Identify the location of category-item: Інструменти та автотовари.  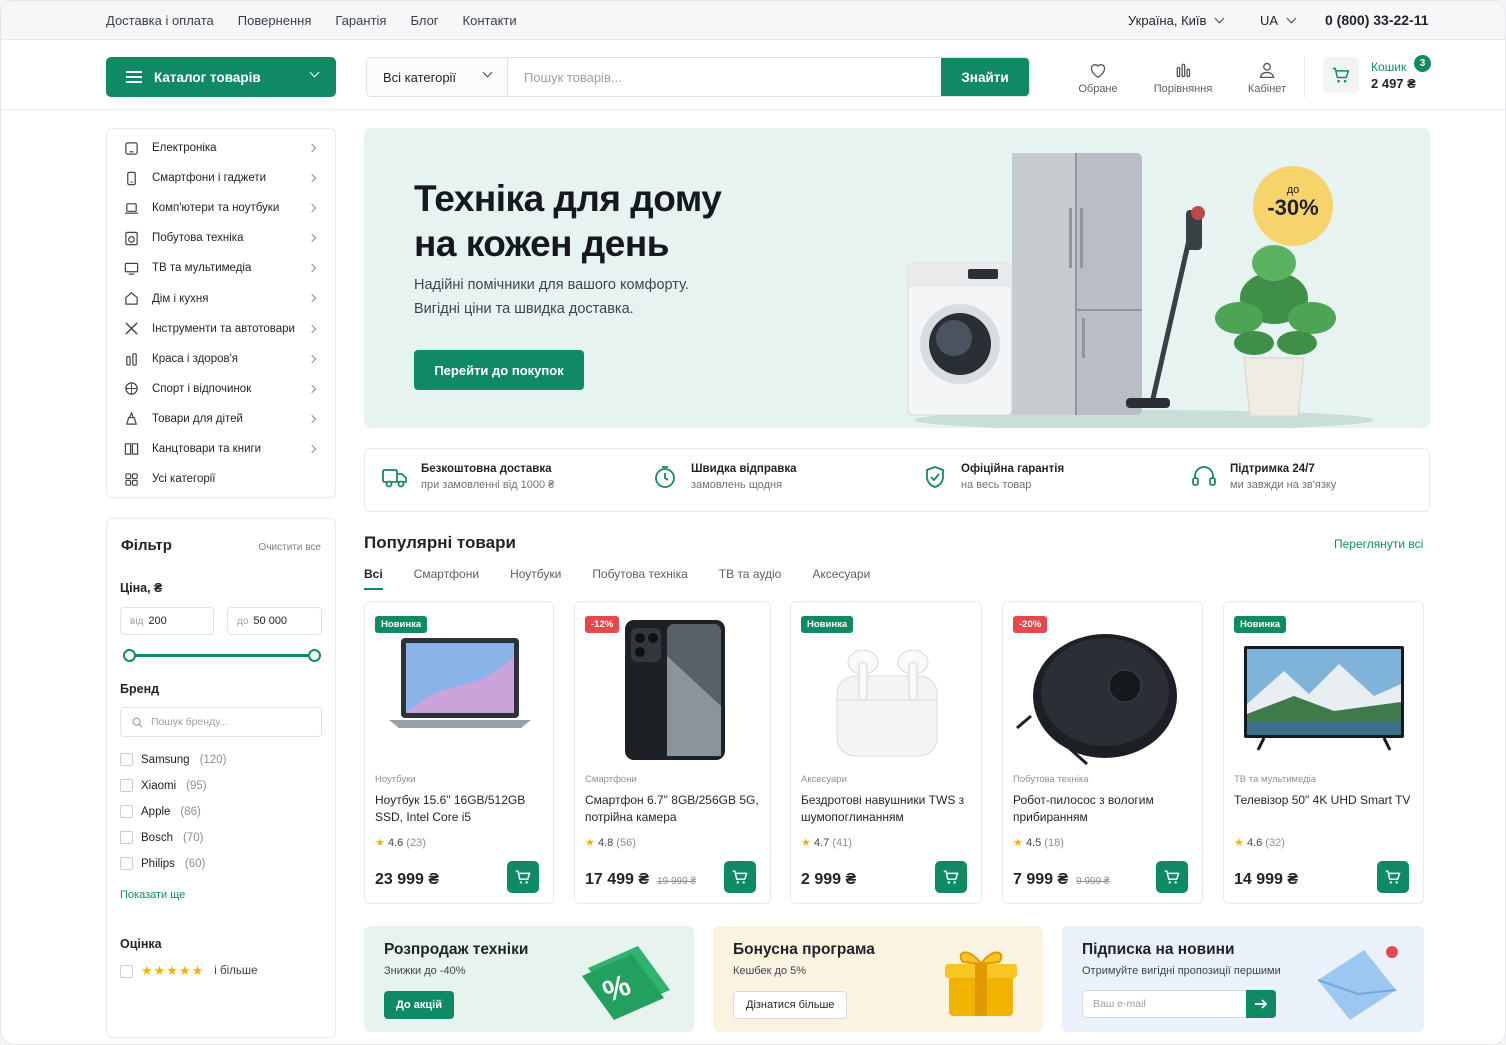
(221, 329).